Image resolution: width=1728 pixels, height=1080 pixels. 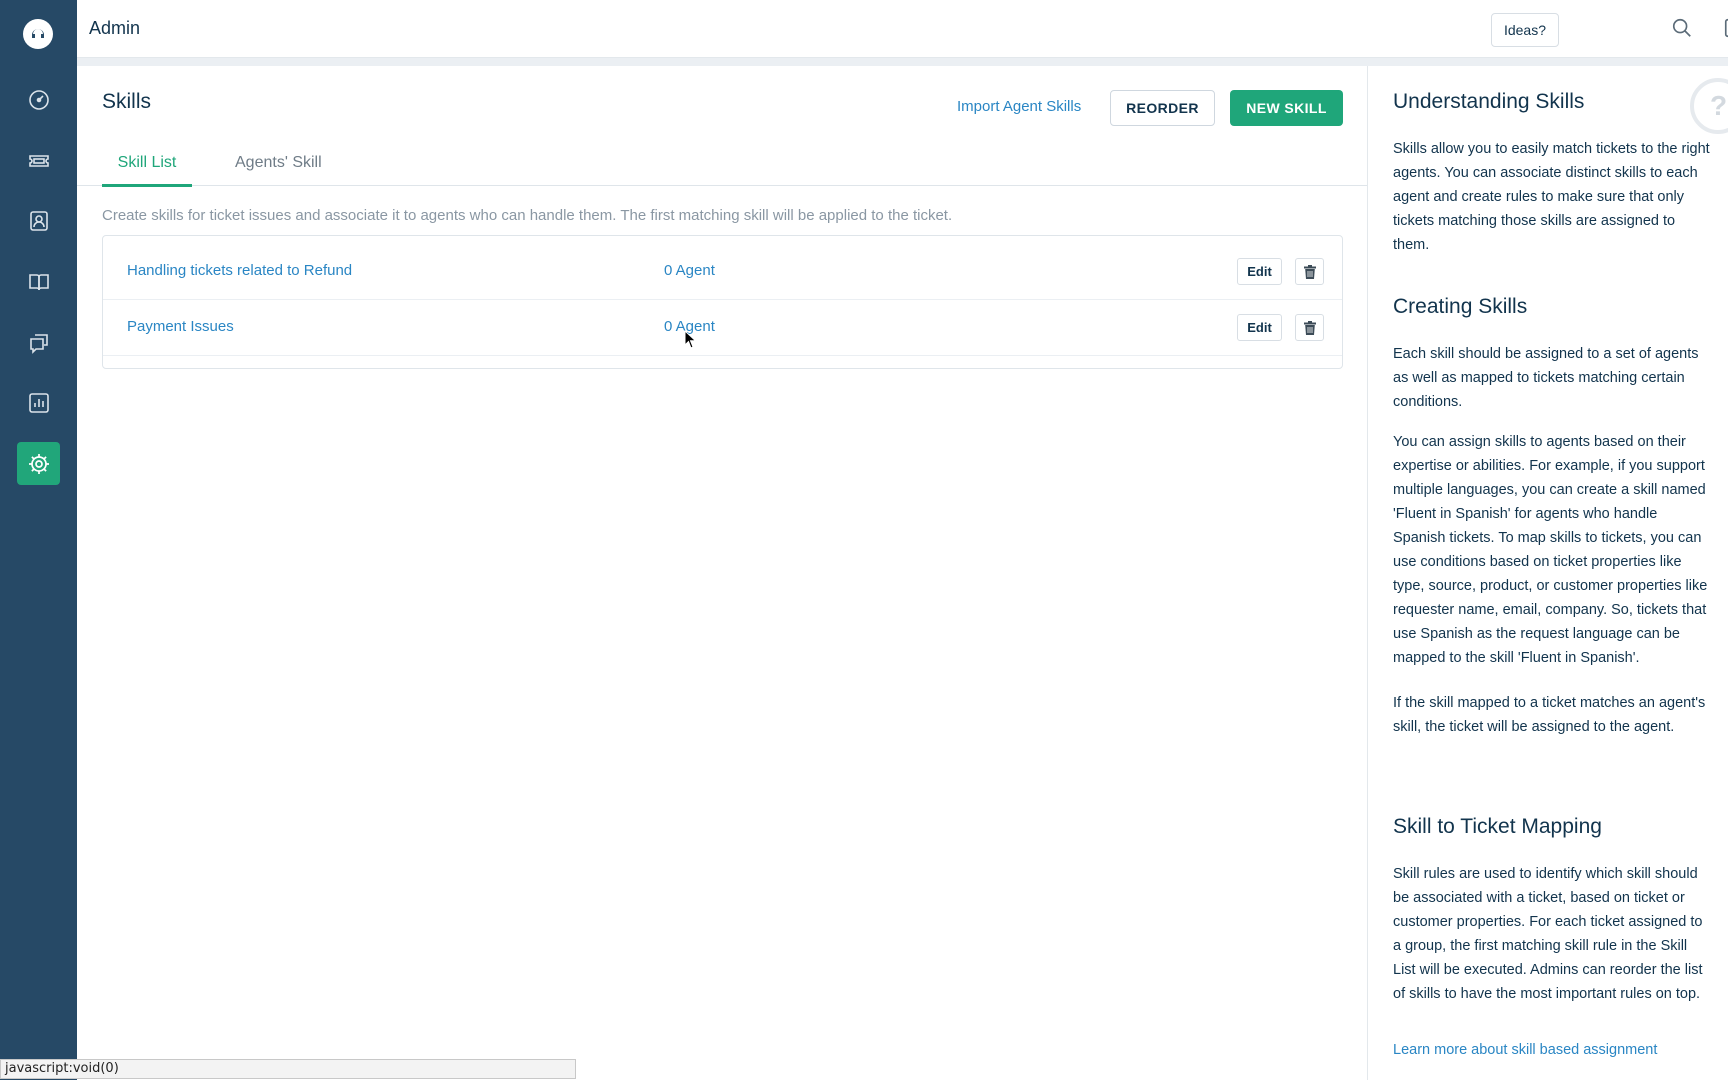 What do you see at coordinates (1724, 28) in the screenshot?
I see `add-new-icon` at bounding box center [1724, 28].